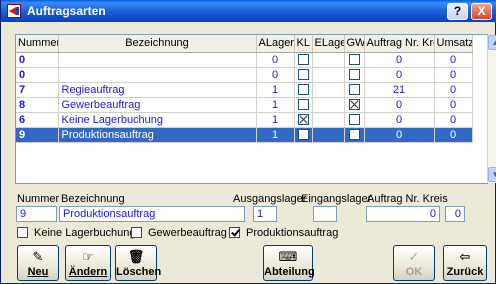  Describe the element at coordinates (275, 75) in the screenshot. I see `cell-alager: 0` at that location.